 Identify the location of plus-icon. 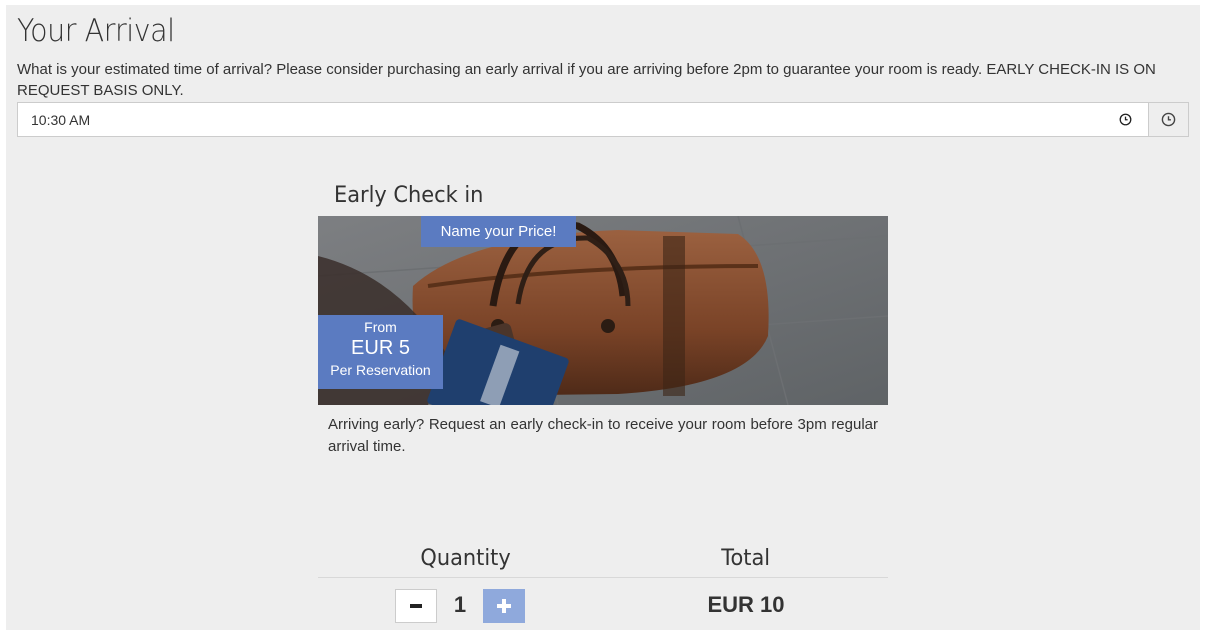
(504, 606).